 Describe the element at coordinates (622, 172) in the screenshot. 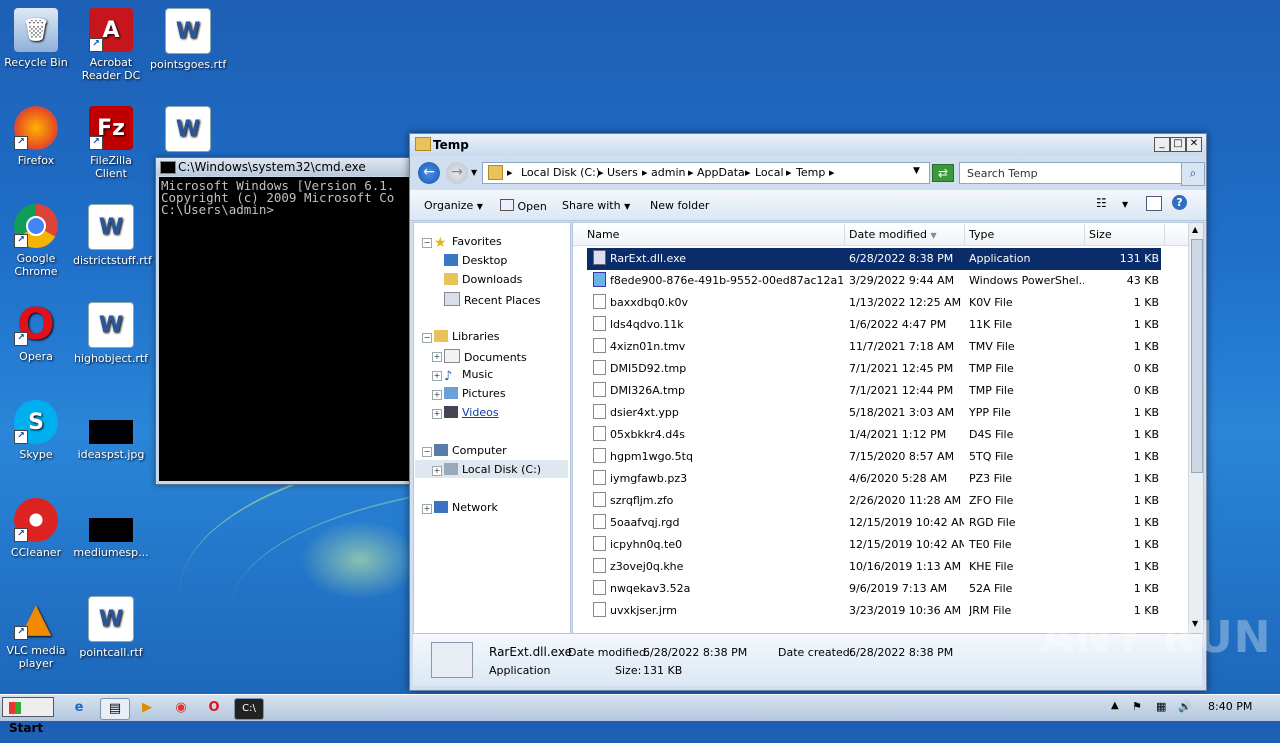

I see `breadcrumb-users: Users` at that location.